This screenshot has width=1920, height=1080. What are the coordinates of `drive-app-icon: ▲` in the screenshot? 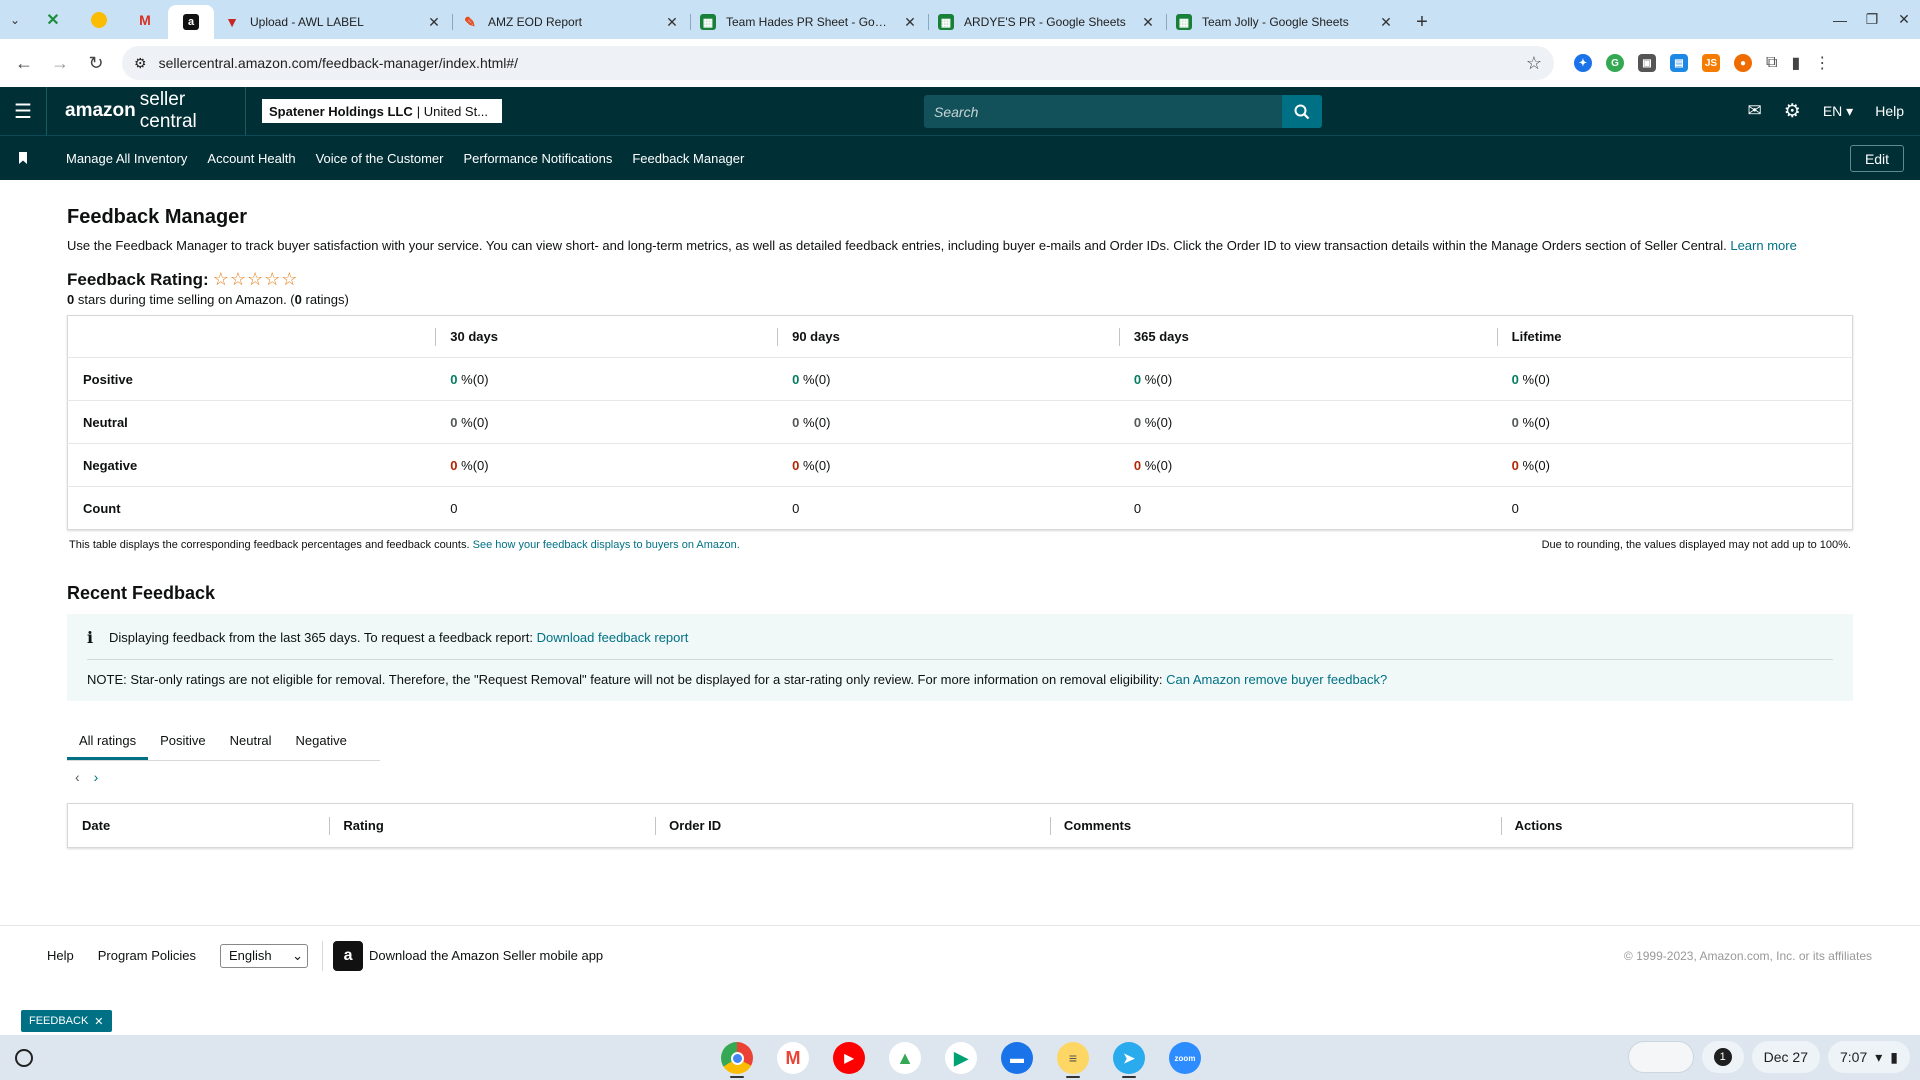 It's located at (905, 1058).